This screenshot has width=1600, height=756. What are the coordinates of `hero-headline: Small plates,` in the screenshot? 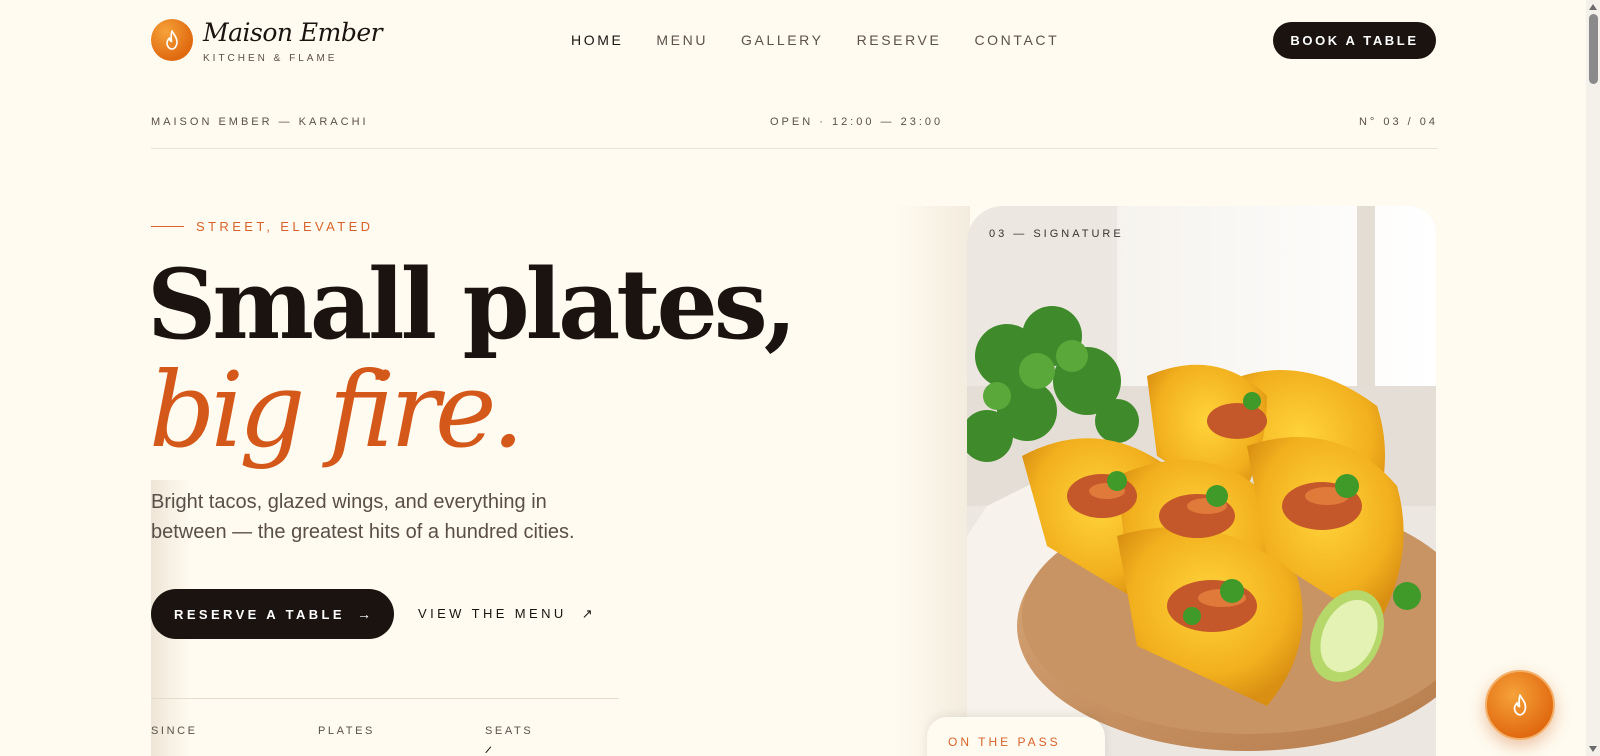 It's located at (472, 304).